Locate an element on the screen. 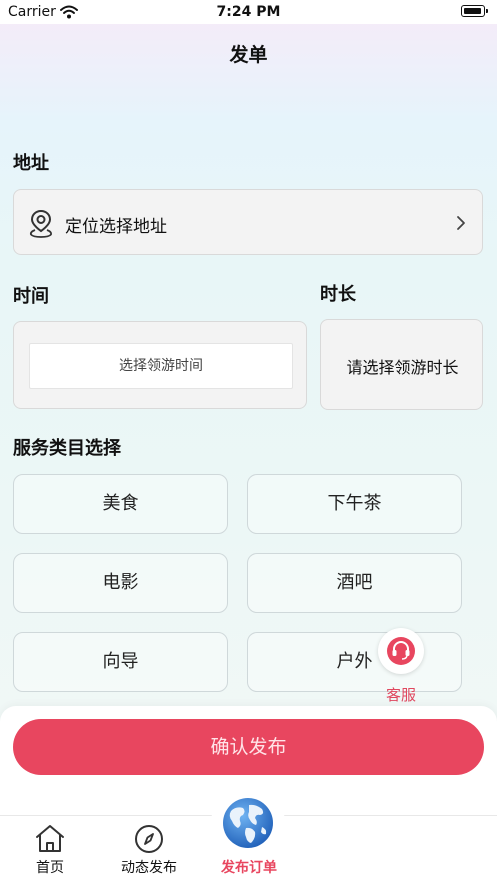 The height and width of the screenshot is (883, 497). tab-post-moments-label: 动态发布 is located at coordinates (149, 868).